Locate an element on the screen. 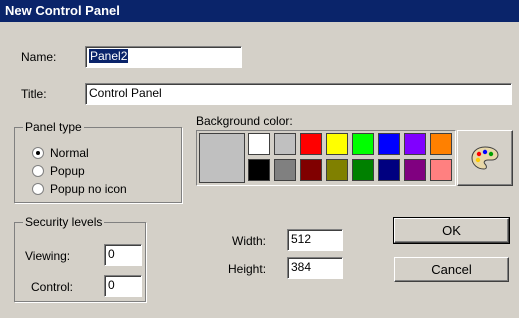 Image resolution: width=519 pixels, height=318 pixels. control-label: Control: is located at coordinates (52, 287).